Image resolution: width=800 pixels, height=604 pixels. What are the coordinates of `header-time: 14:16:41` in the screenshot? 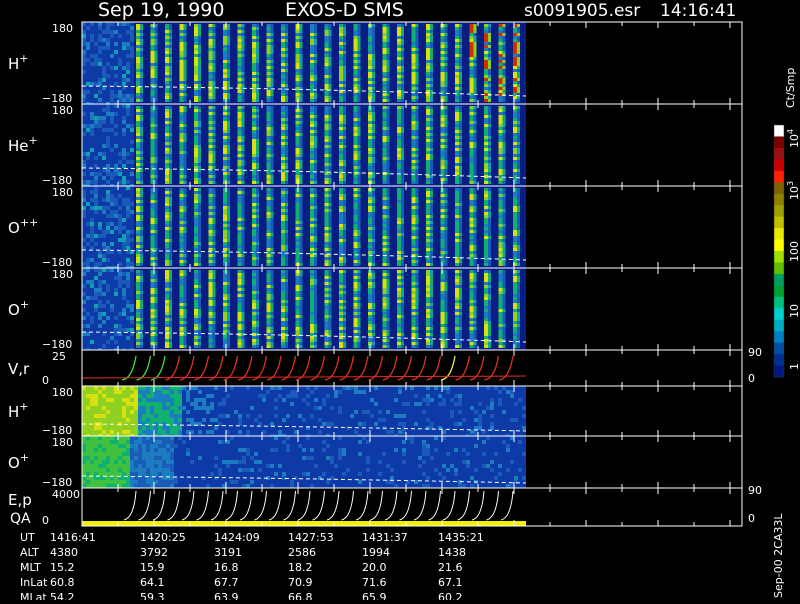 It's located at (698, 11).